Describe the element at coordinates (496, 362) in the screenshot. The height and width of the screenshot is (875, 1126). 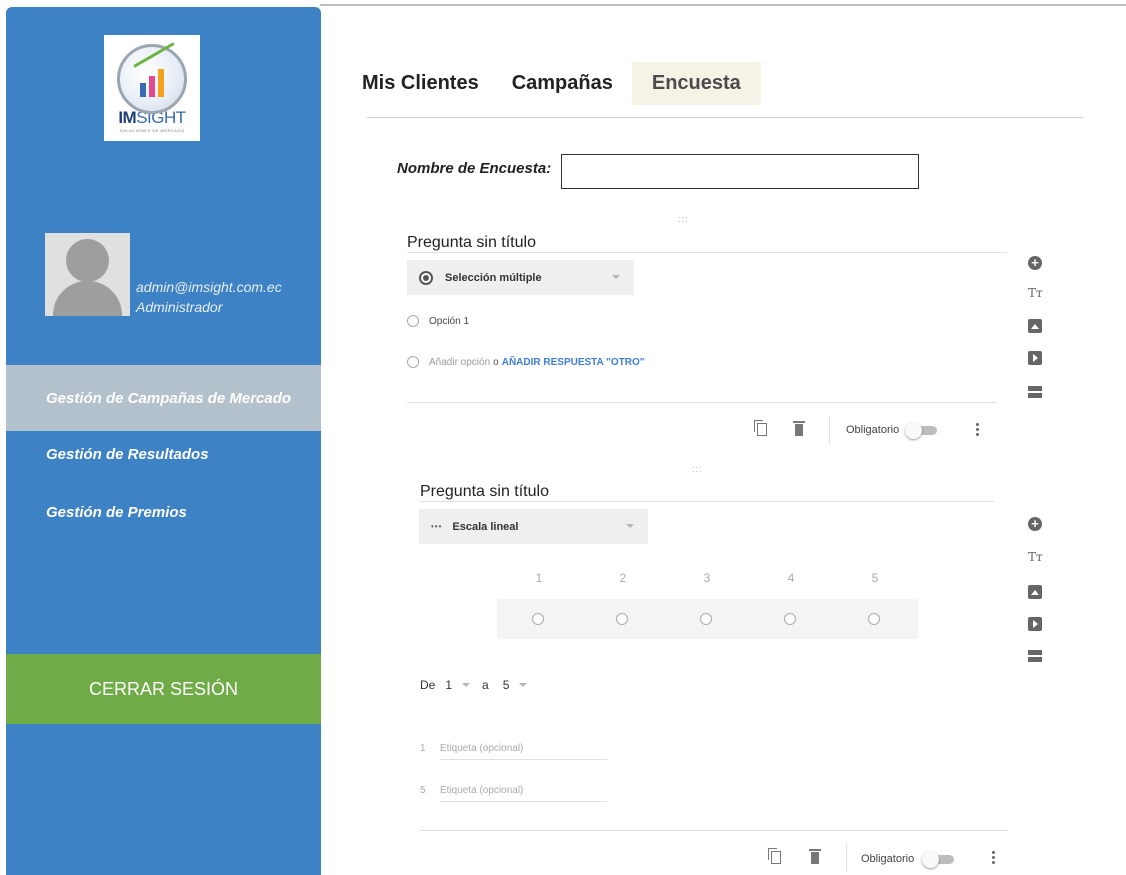
I see `or-text: o` at that location.